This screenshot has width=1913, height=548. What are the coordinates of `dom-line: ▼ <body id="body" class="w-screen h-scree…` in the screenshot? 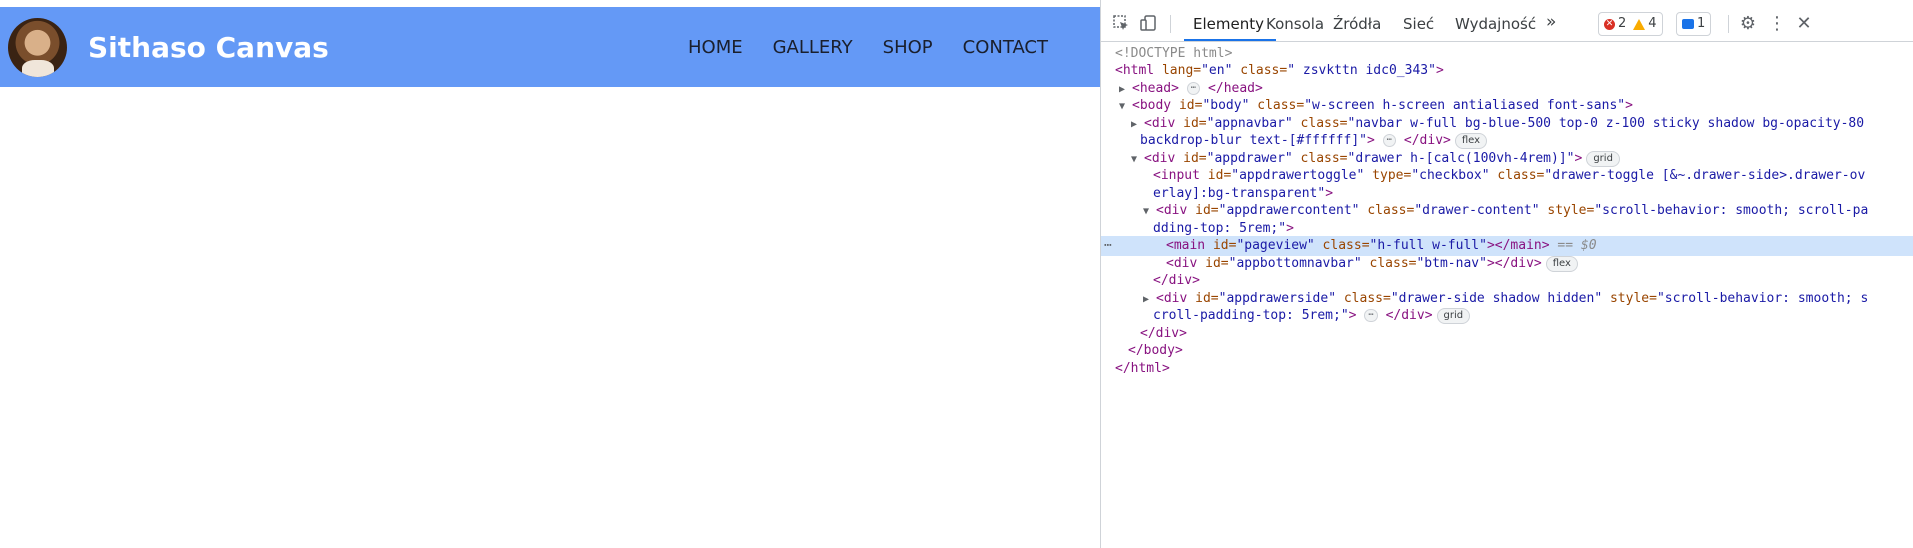 It's located at (1507, 106).